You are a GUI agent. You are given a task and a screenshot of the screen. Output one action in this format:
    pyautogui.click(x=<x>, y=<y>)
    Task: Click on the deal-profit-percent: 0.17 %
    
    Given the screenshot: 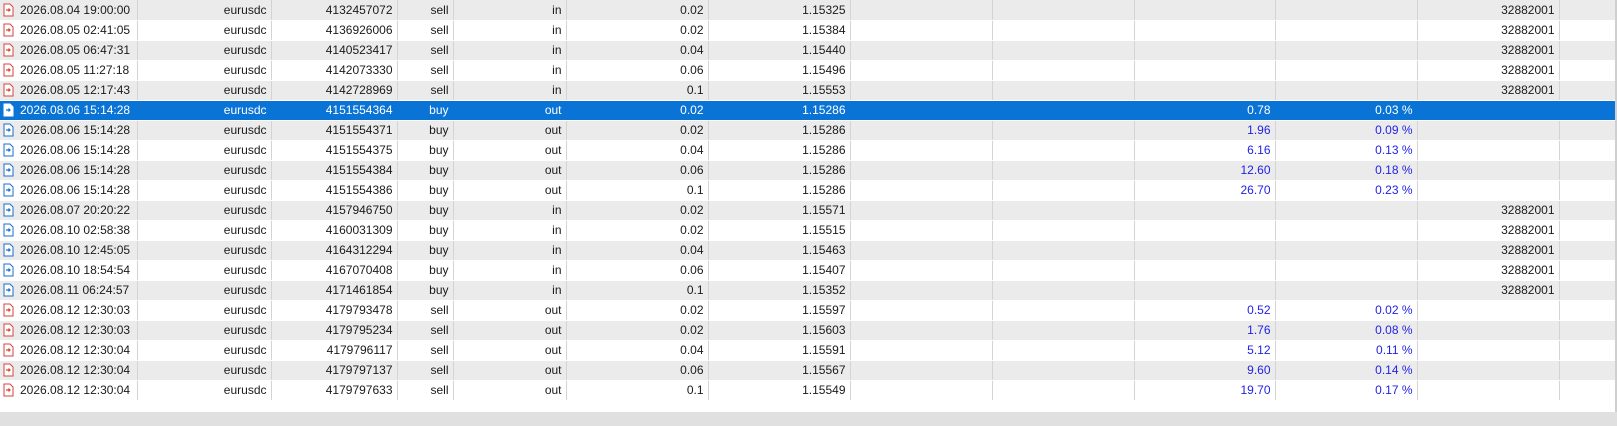 What is the action you would take?
    pyautogui.click(x=1346, y=390)
    